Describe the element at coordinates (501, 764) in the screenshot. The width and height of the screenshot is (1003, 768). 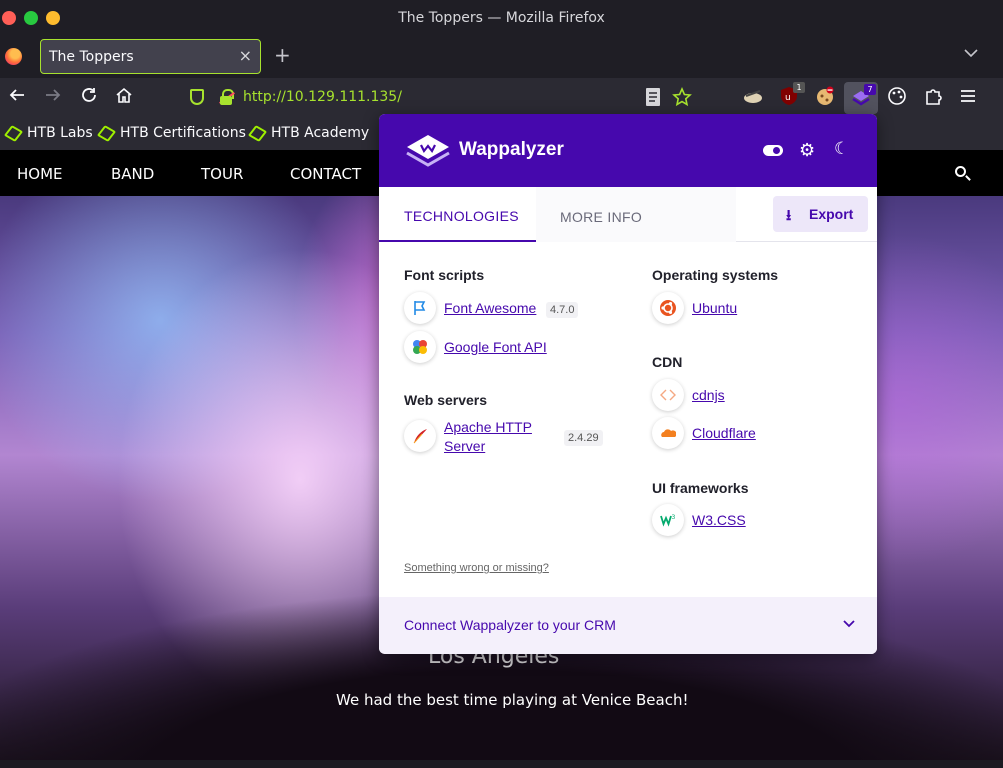
I see `page-bottom-edge` at that location.